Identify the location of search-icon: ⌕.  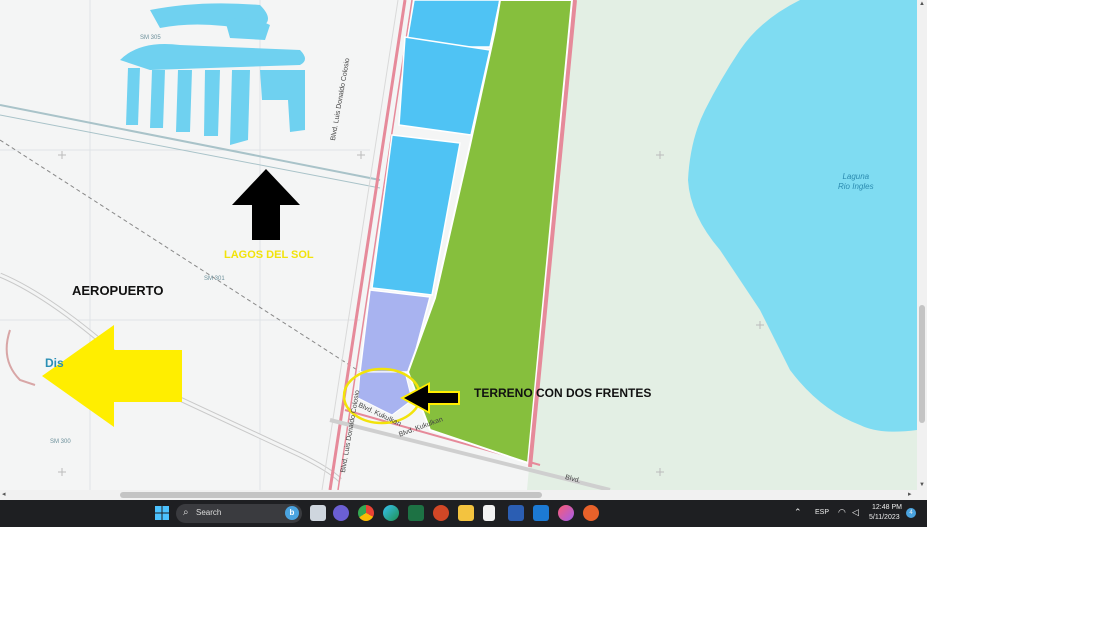
(186, 512).